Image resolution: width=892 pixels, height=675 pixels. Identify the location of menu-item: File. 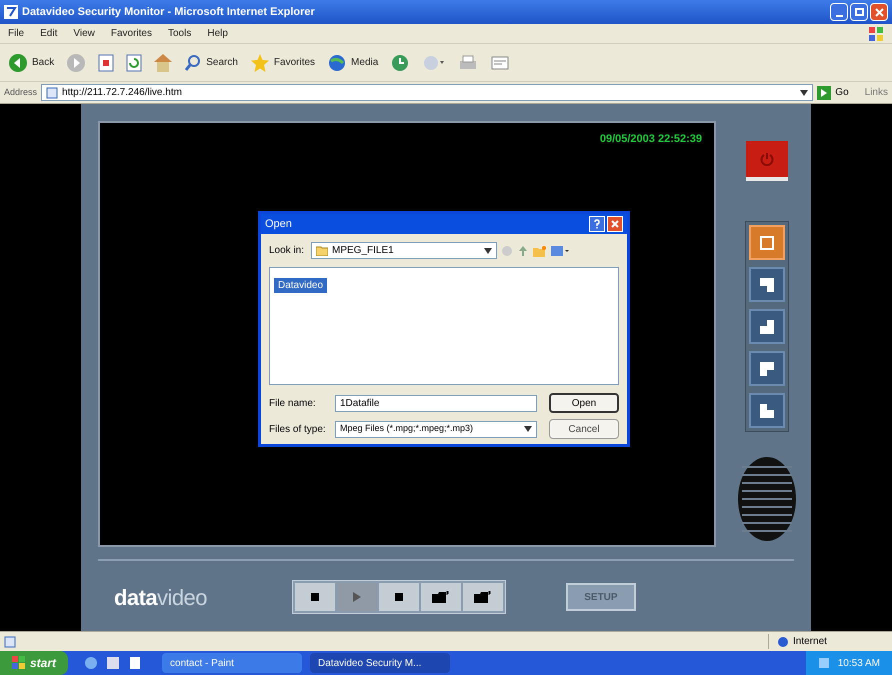
(16, 33).